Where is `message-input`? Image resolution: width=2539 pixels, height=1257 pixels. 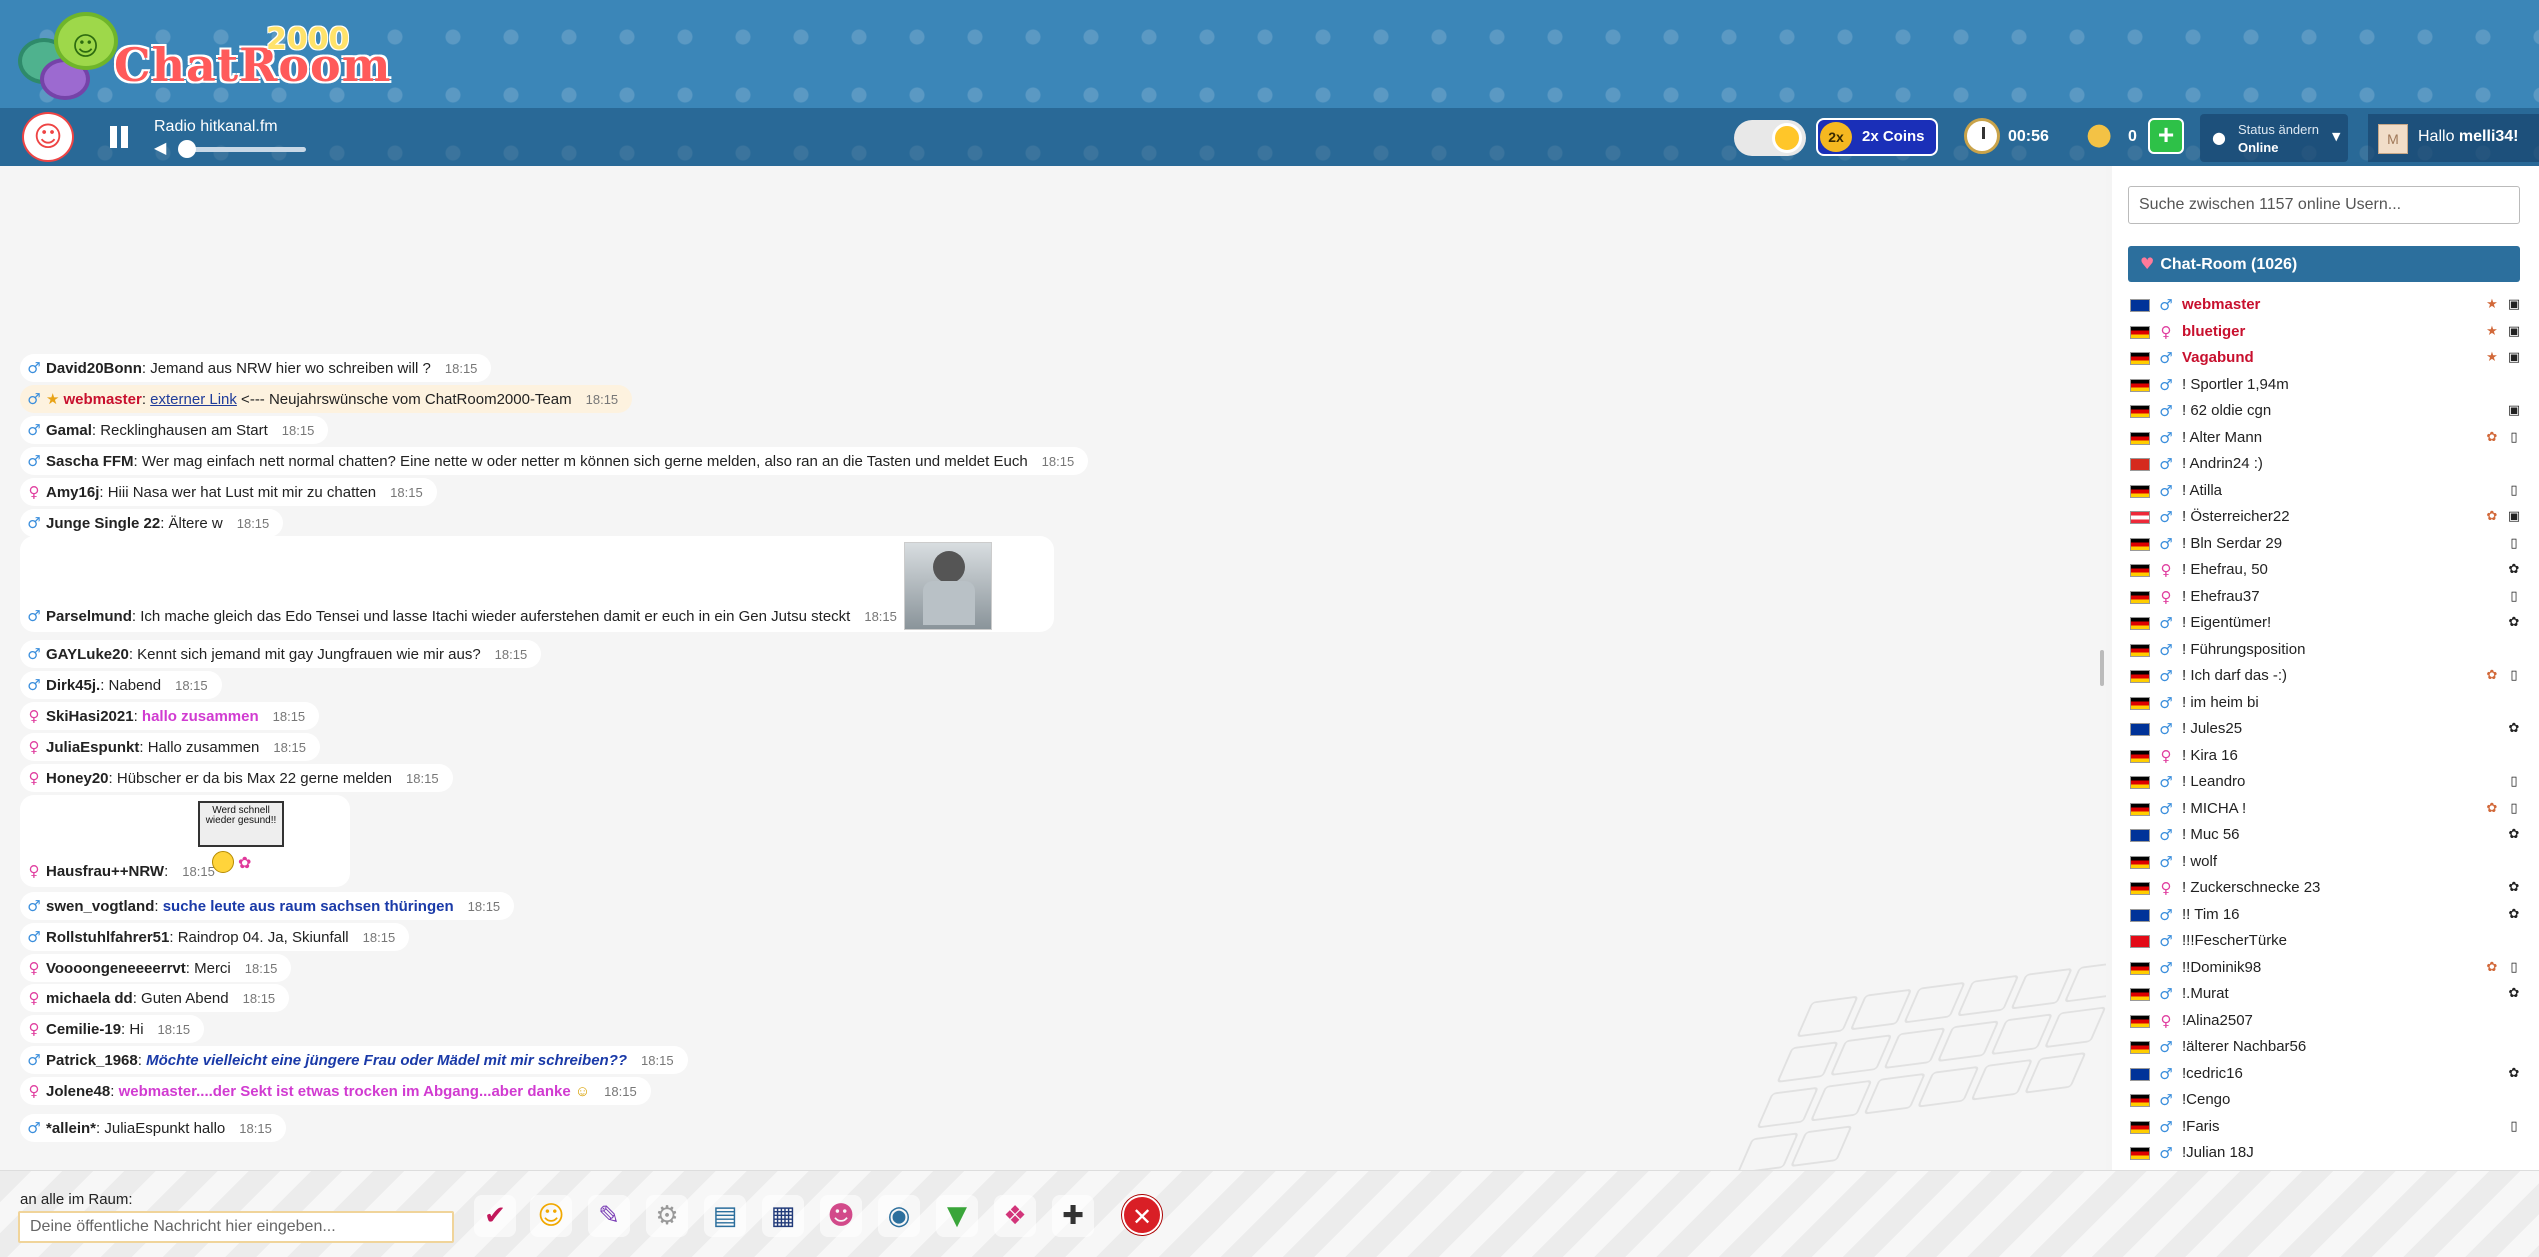 message-input is located at coordinates (236, 1227).